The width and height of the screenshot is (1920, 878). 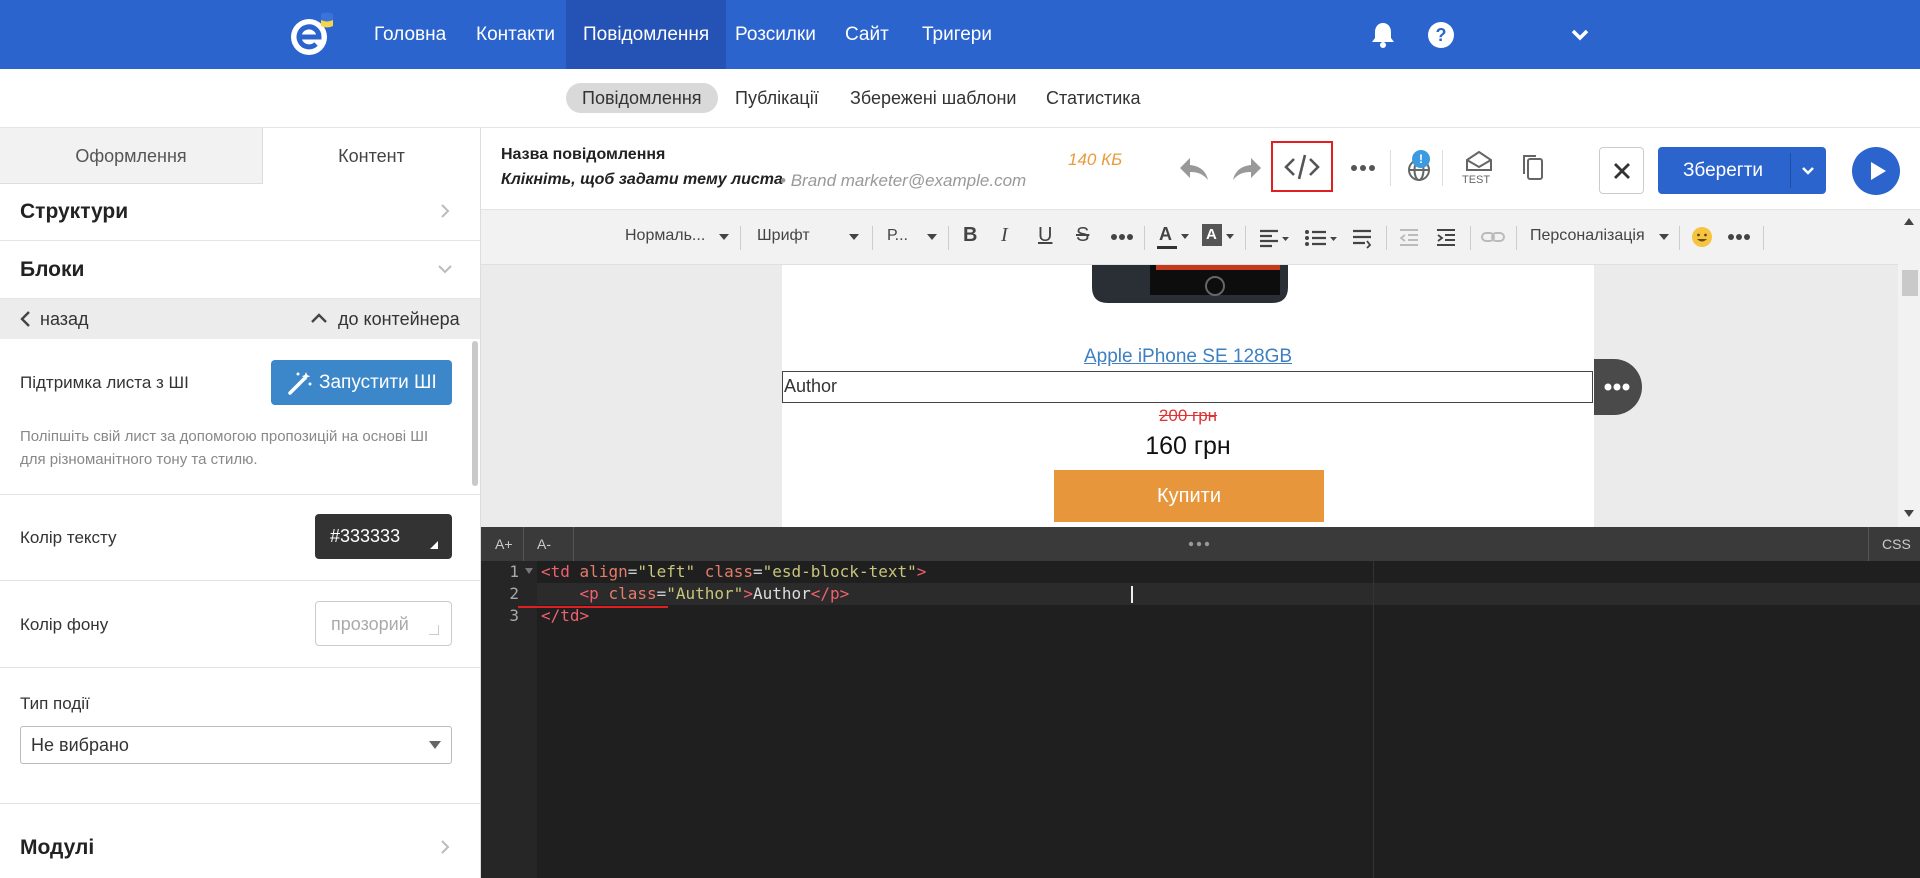 I want to click on code-line-3: </td>, so click(x=565, y=616).